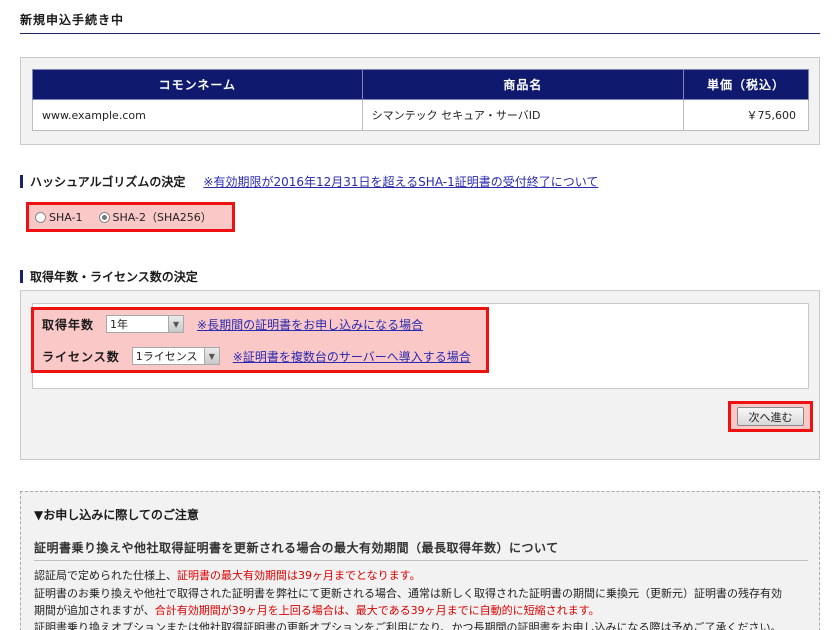  I want to click on years-select-value: 1年, so click(119, 324).